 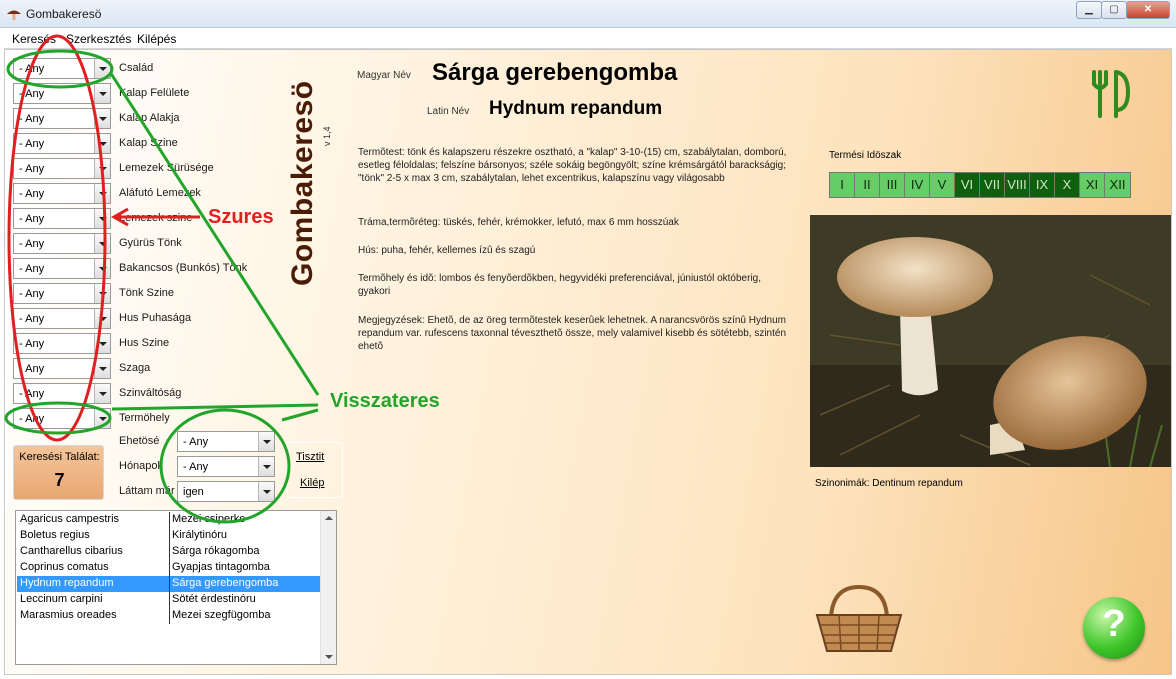 What do you see at coordinates (1114, 624) in the screenshot?
I see `help-question-icon: ?` at bounding box center [1114, 624].